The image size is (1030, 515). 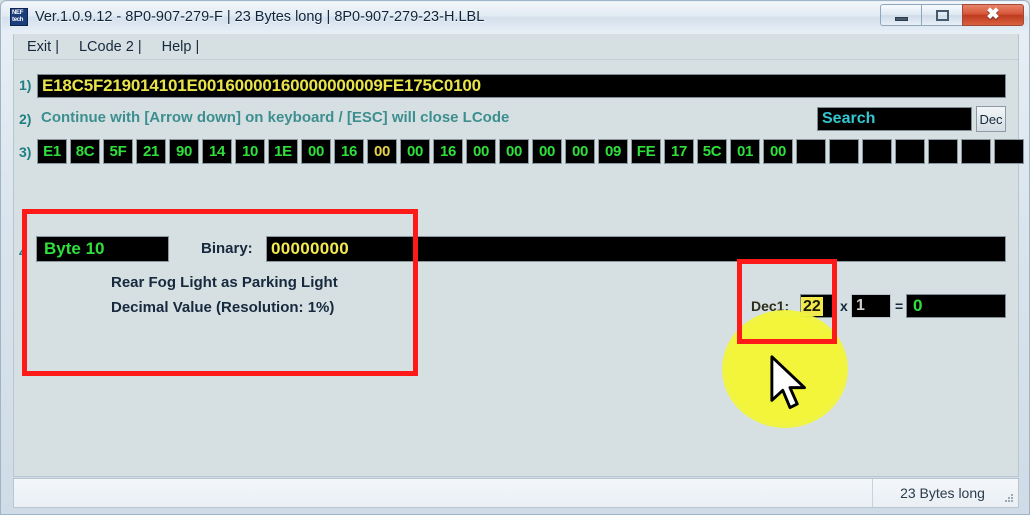 What do you see at coordinates (25, 85) in the screenshot?
I see `row-number-1: 1)` at bounding box center [25, 85].